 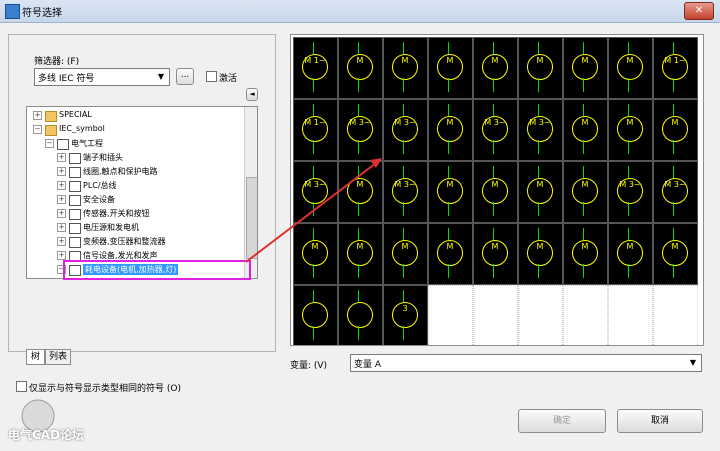 I want to click on motor-symbol-icon, so click(x=360, y=315).